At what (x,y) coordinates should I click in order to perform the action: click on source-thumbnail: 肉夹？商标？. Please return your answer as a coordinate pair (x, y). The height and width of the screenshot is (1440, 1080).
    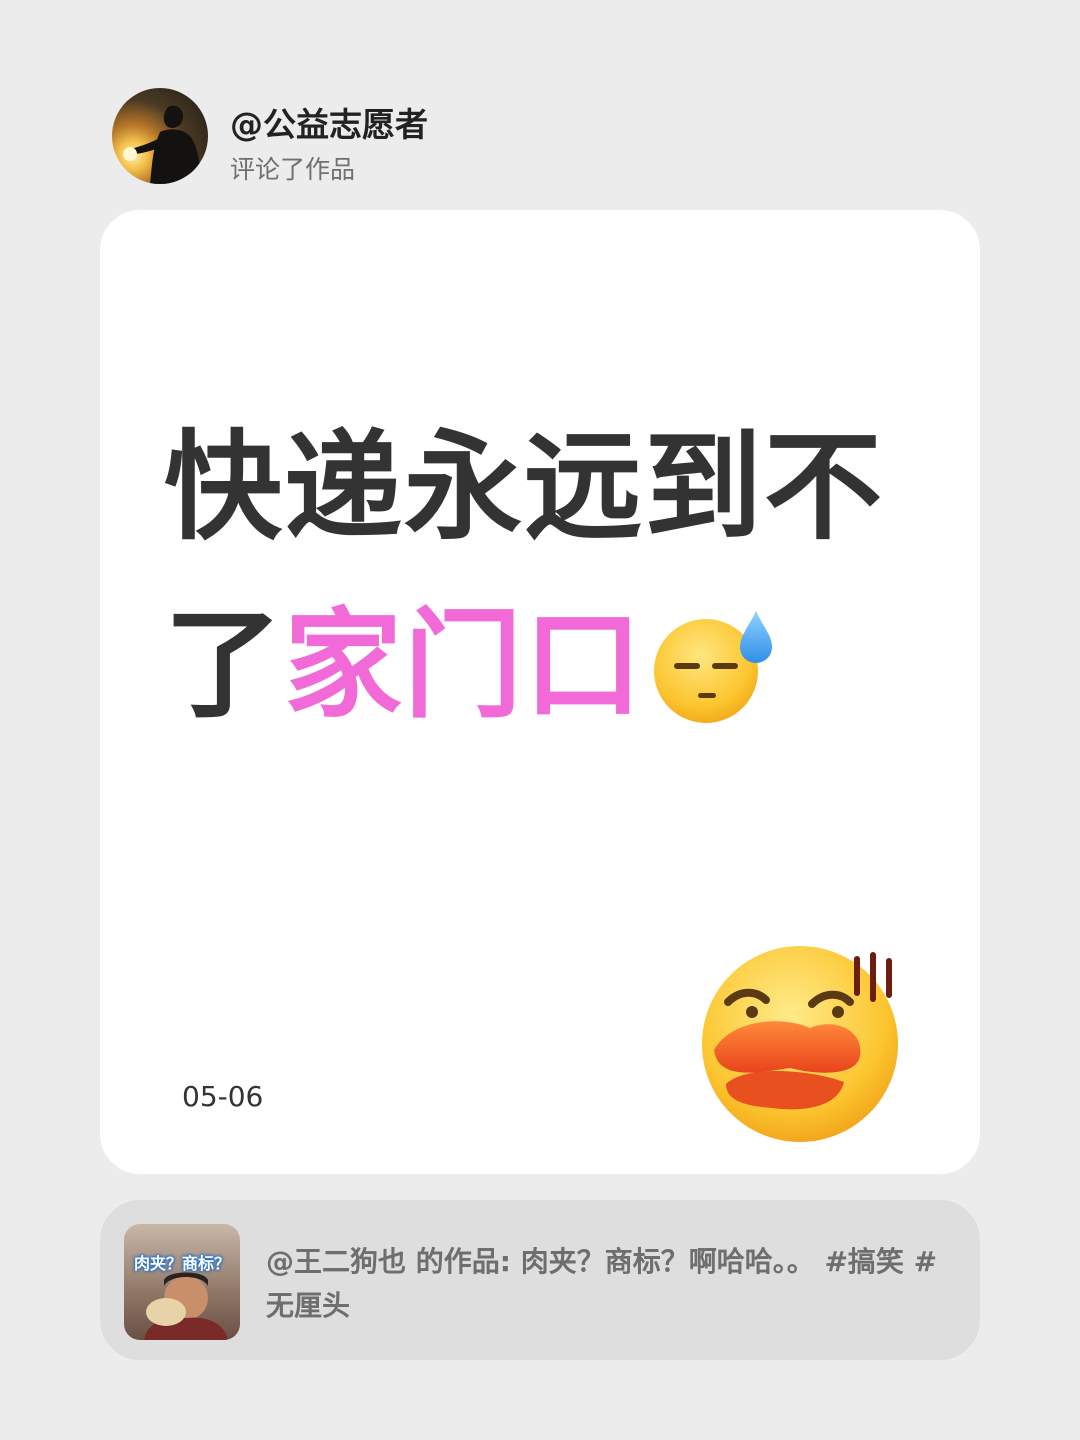
    Looking at the image, I should click on (182, 1282).